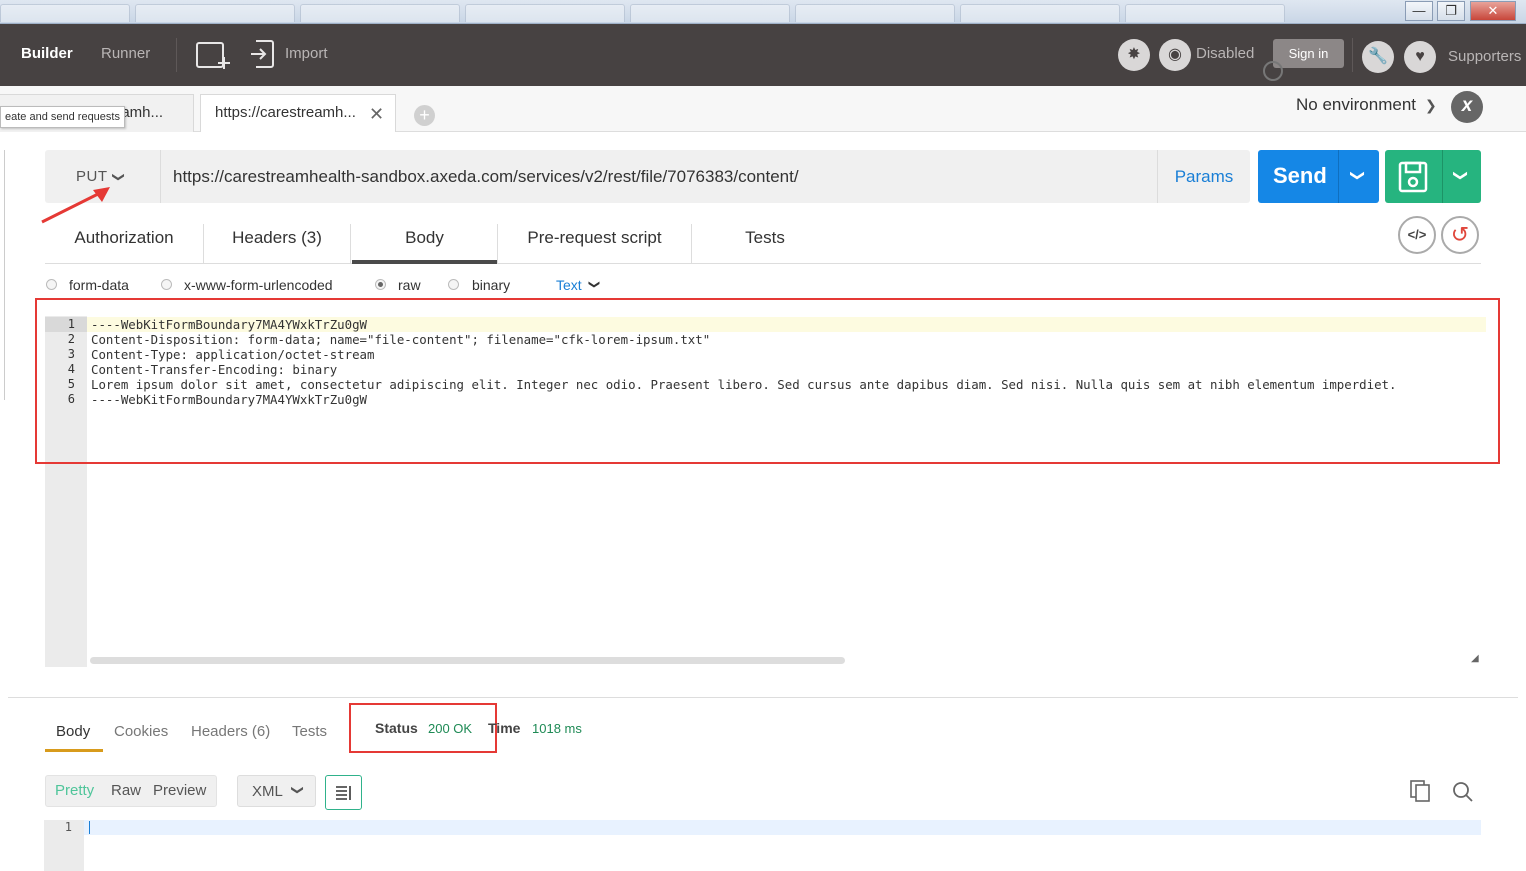 Image resolution: width=1526 pixels, height=871 pixels. I want to click on line-number: 3, so click(71, 354).